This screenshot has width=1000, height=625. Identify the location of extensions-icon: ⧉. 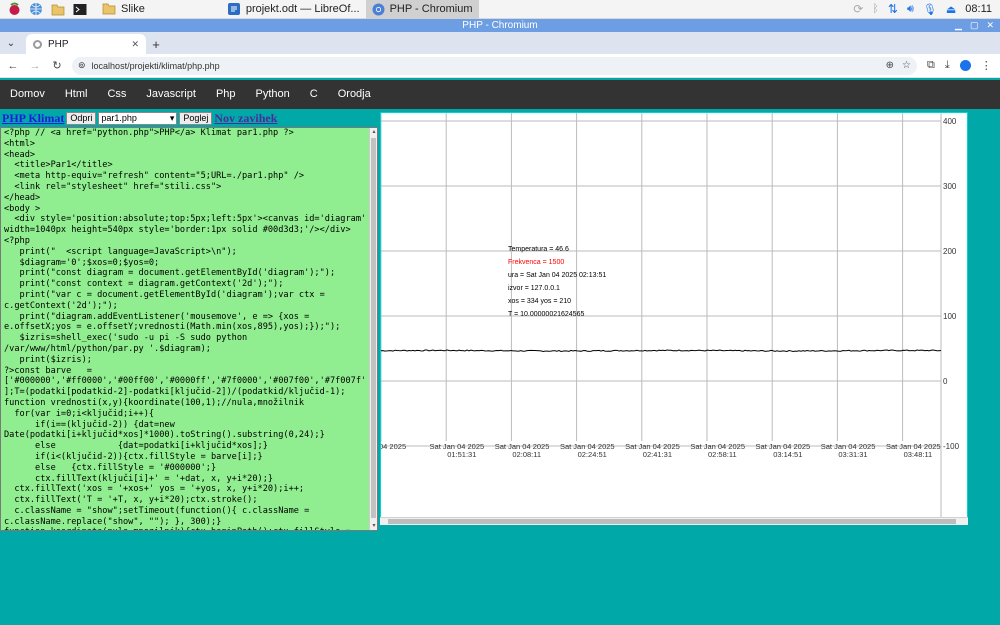
(931, 65).